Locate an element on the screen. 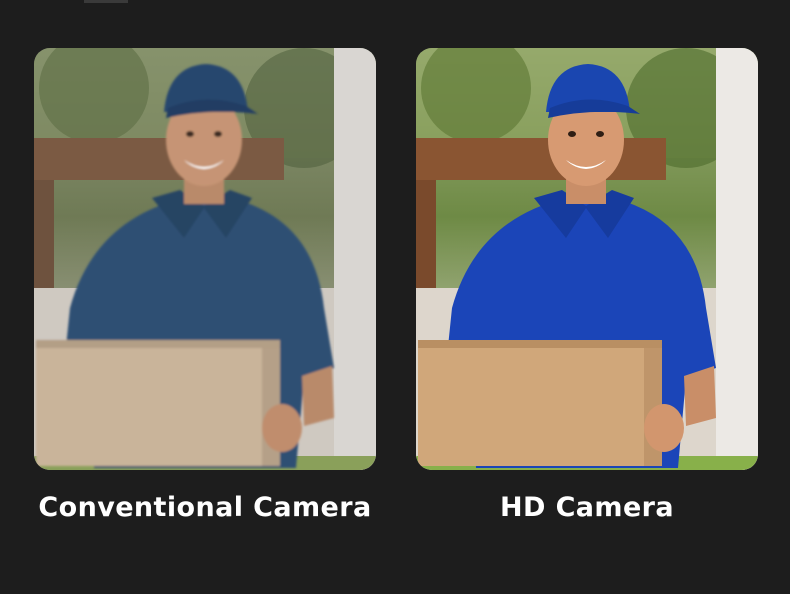 The image size is (790, 594). hd-camera-caption: HD Camera is located at coordinates (587, 507).